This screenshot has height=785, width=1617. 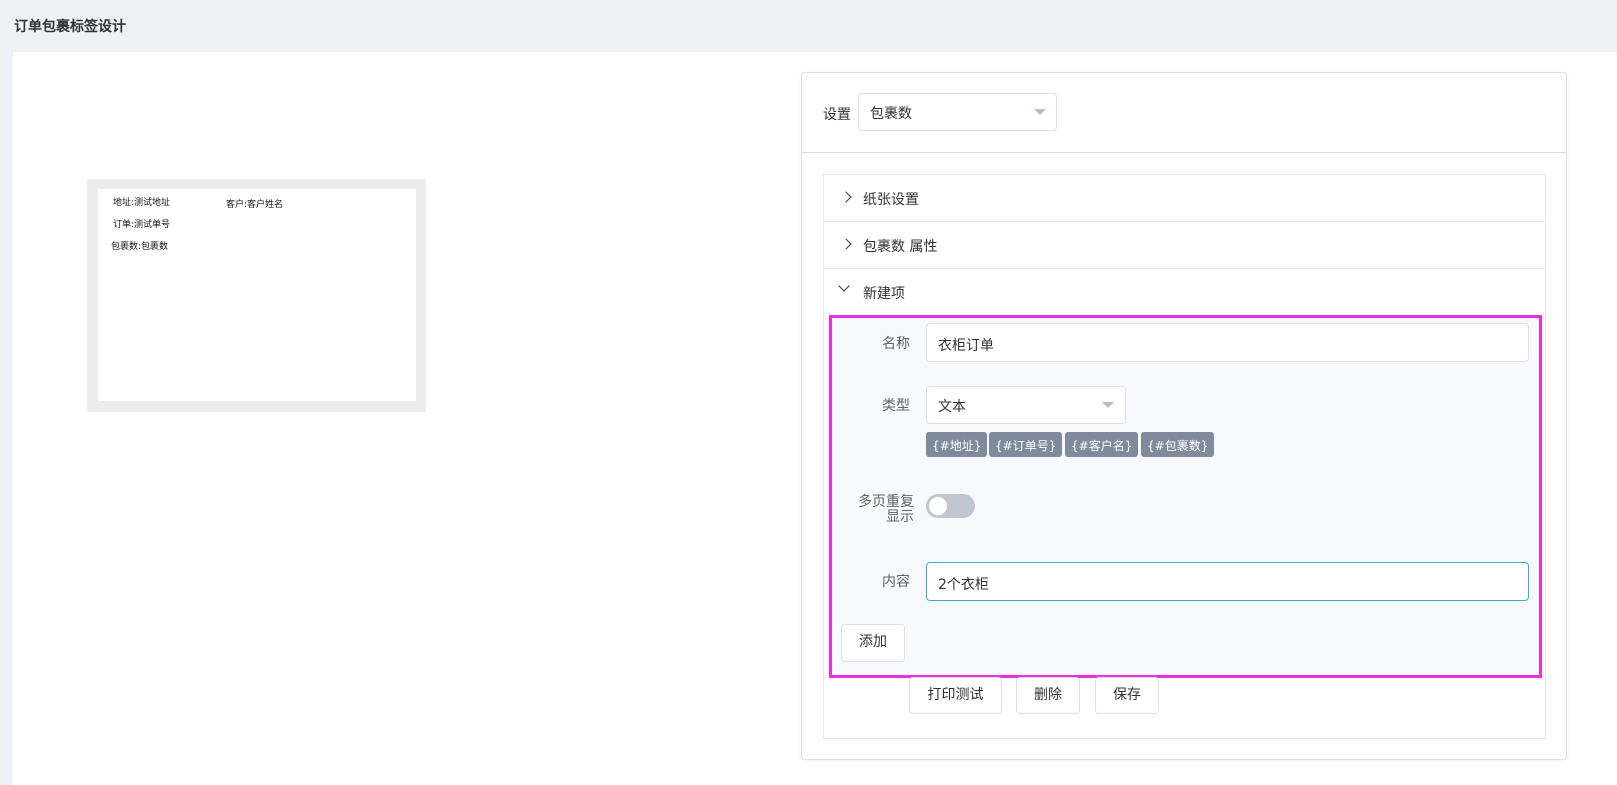 I want to click on label-paper: 地址:测试地址 客户:客户姓名 订单:测试单号 包裹数:包裹数, so click(x=257, y=295).